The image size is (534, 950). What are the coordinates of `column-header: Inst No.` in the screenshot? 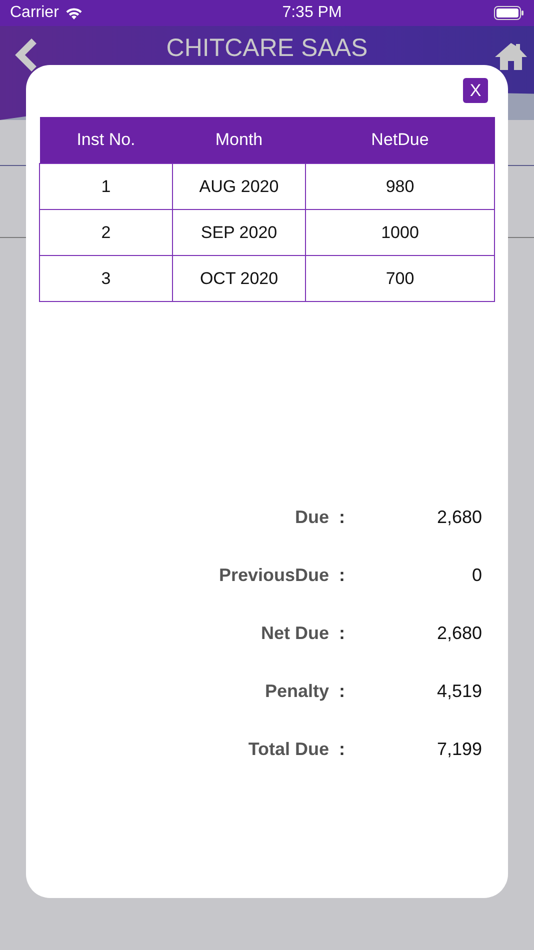 It's located at (106, 140).